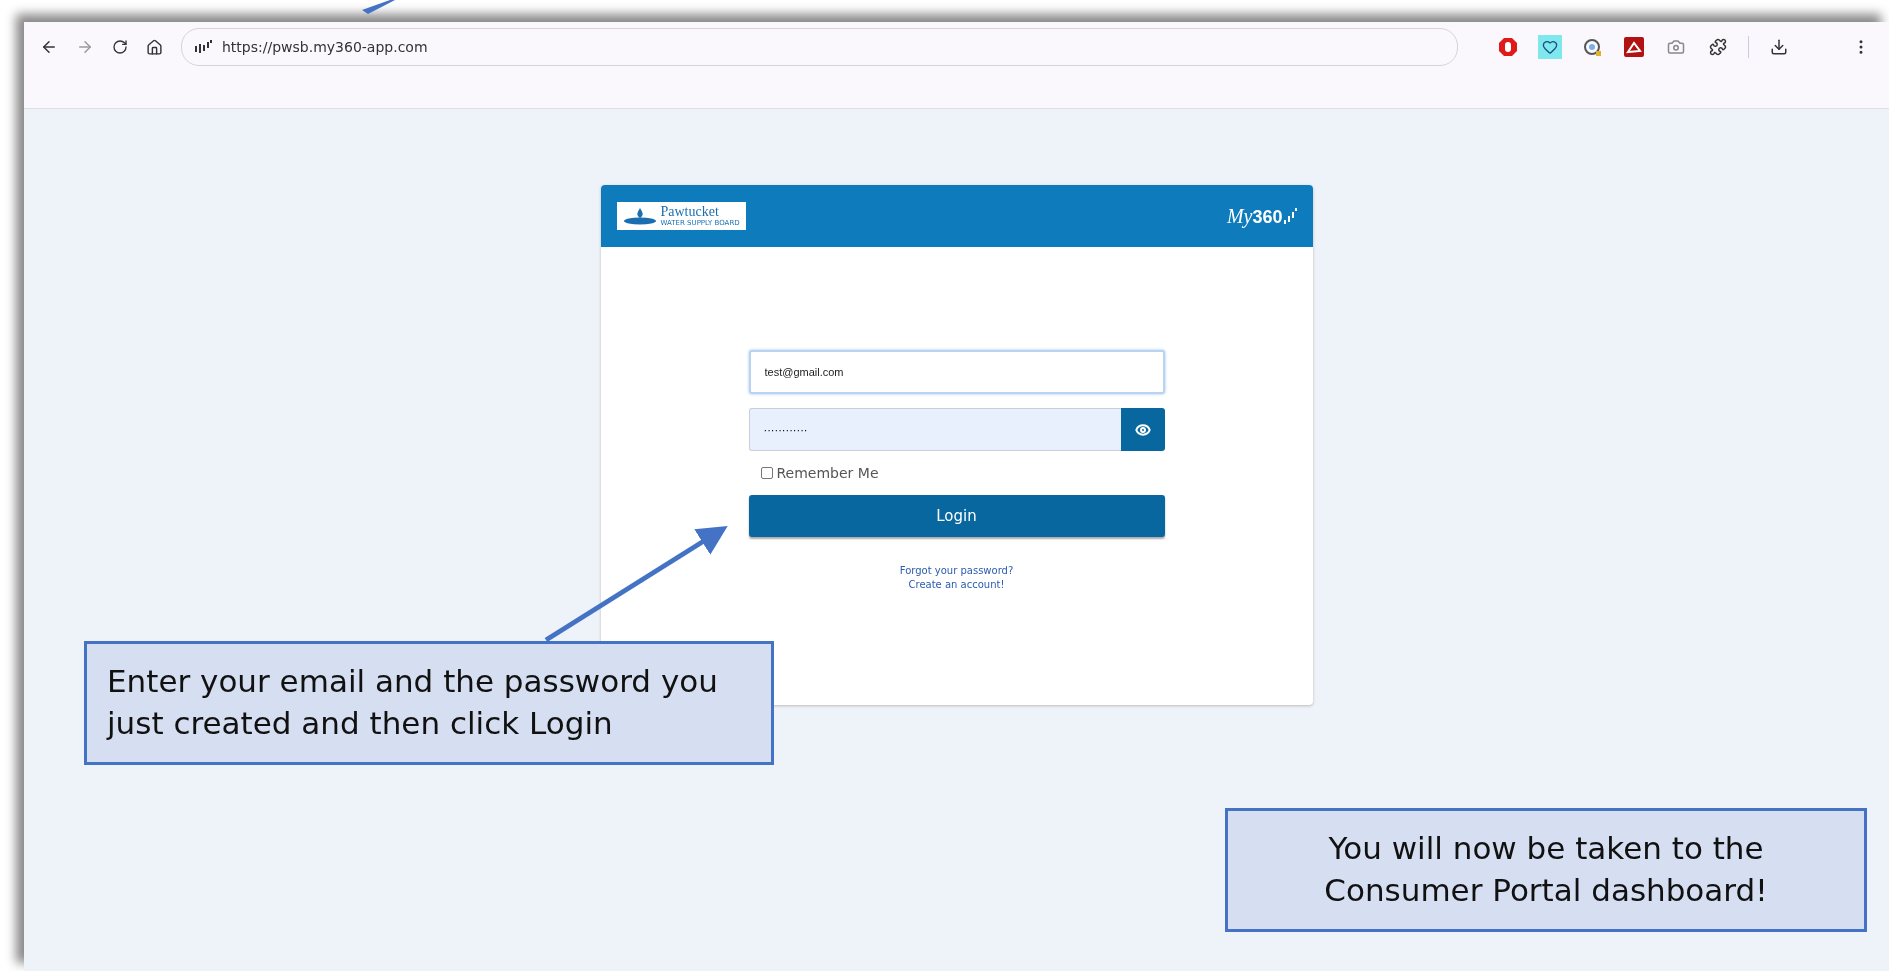  I want to click on login-button: Login, so click(956, 516).